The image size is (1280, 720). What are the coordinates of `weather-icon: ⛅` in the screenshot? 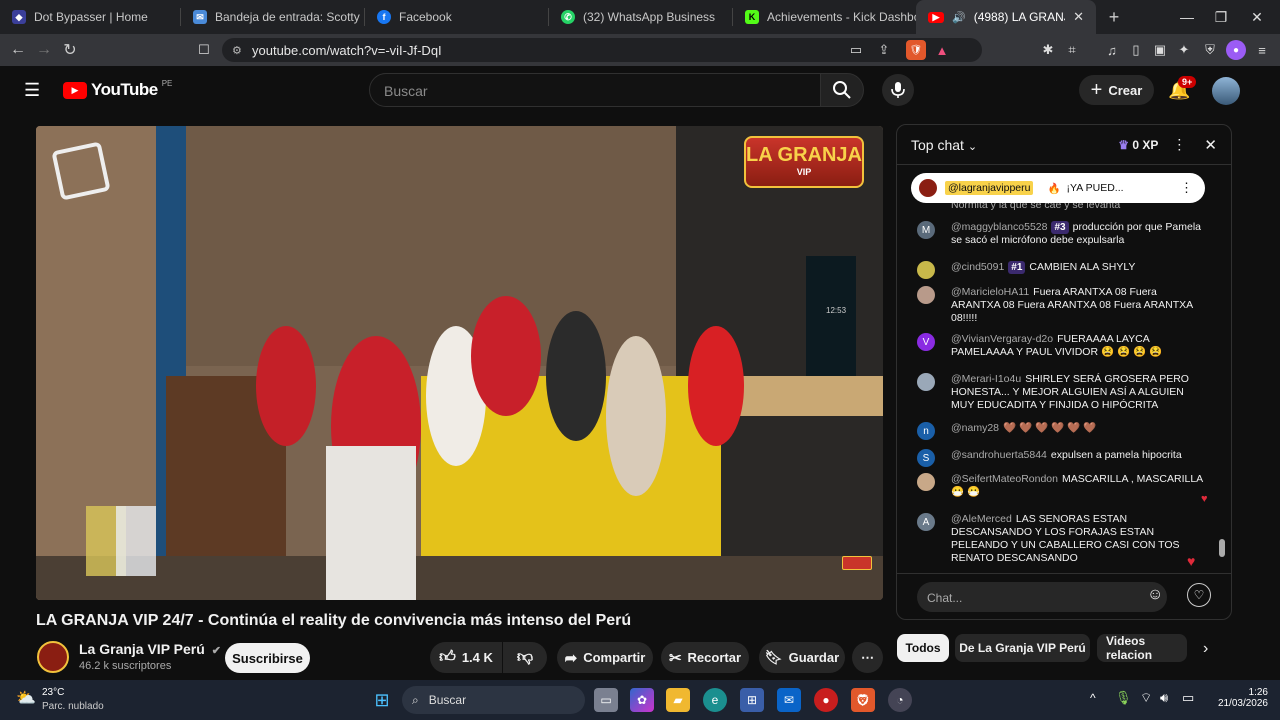 It's located at (26, 698).